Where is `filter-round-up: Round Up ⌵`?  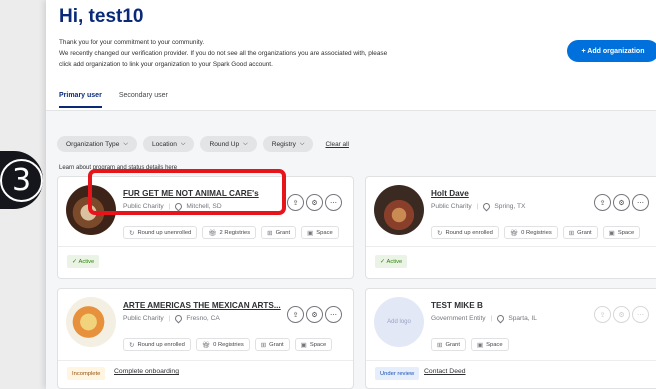 filter-round-up: Round Up ⌵ is located at coordinates (228, 144).